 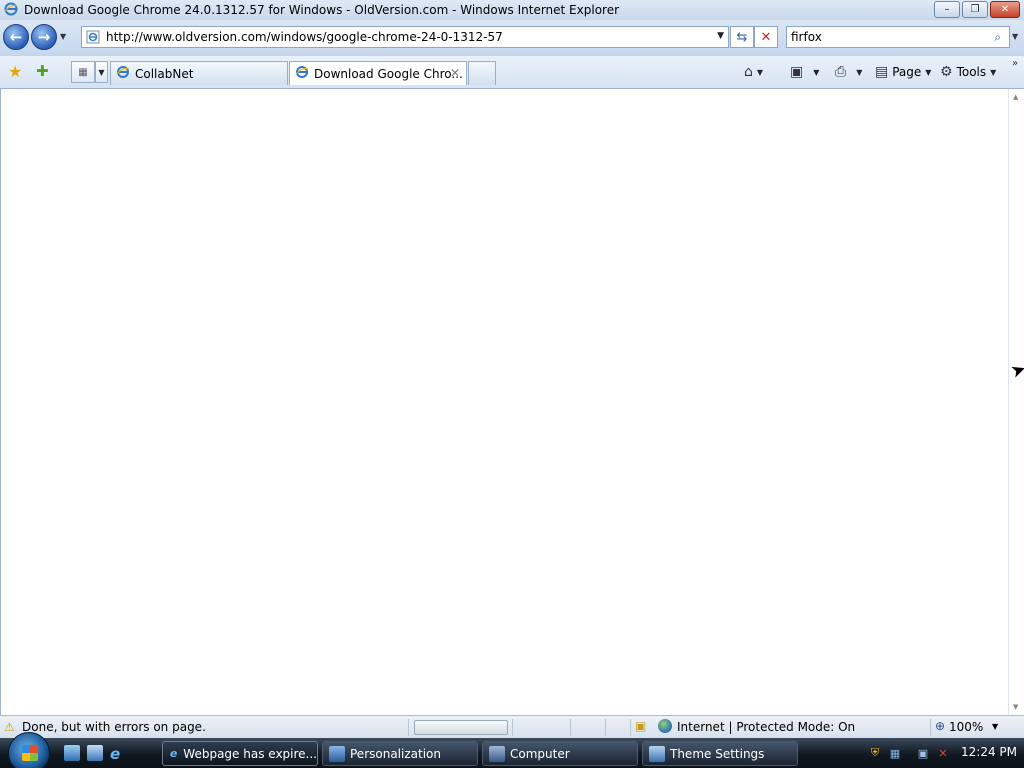 What do you see at coordinates (114, 727) in the screenshot?
I see `status-text: Done, but with errors on page.` at bounding box center [114, 727].